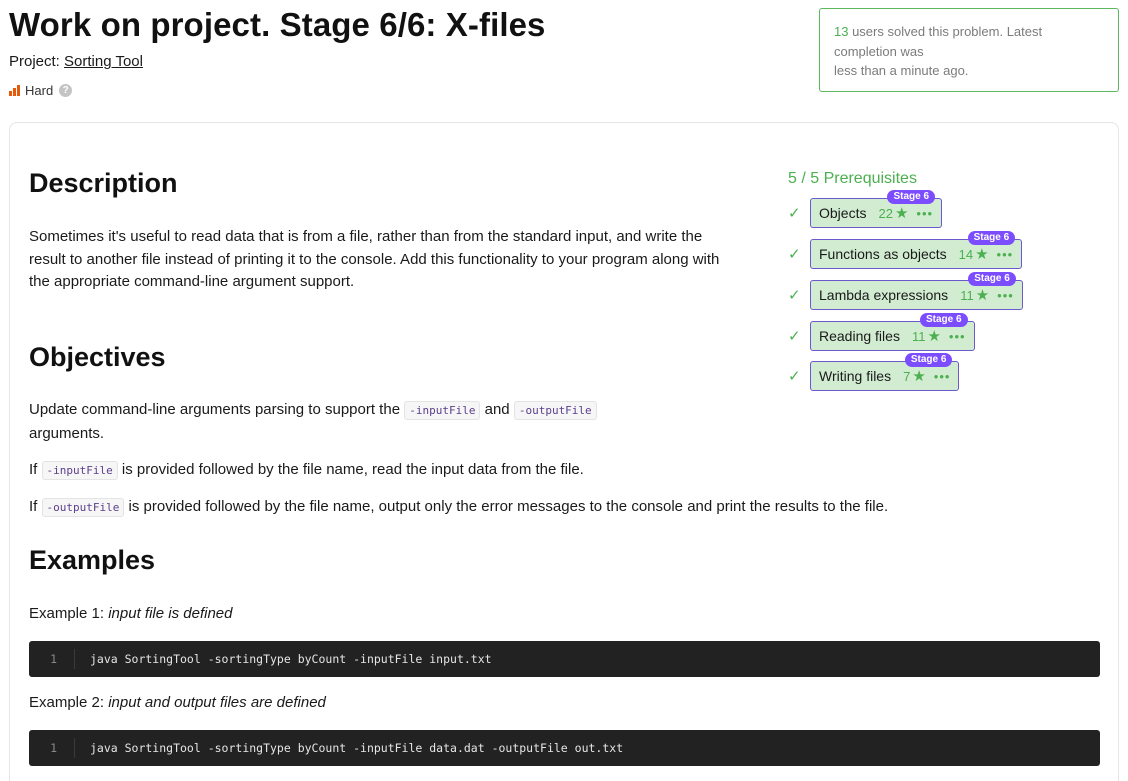 The width and height of the screenshot is (1128, 781). What do you see at coordinates (69, 702) in the screenshot?
I see `example-2-title: Example 2:` at bounding box center [69, 702].